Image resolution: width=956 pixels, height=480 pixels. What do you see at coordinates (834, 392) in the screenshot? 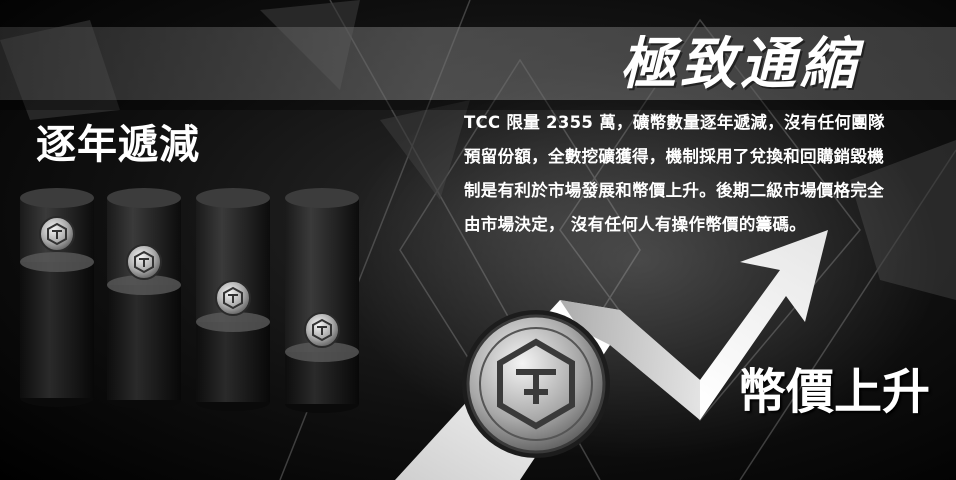
I see `right-heading: 幣價上升` at bounding box center [834, 392].